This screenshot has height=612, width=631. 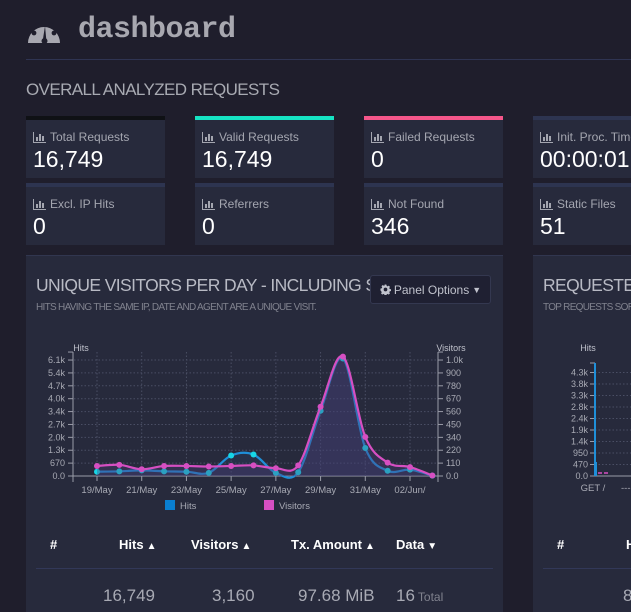 What do you see at coordinates (57, 386) in the screenshot?
I see `y-tick-label: 4.7k` at bounding box center [57, 386].